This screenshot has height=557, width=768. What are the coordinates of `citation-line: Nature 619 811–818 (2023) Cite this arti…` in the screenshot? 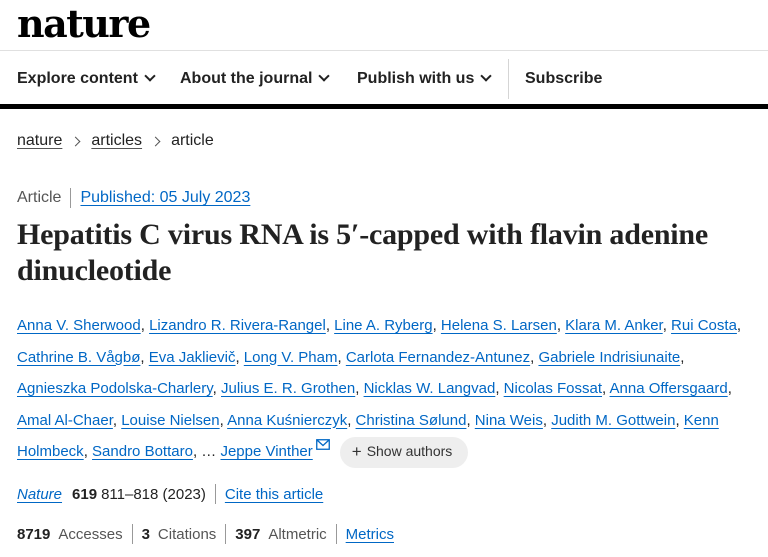 It's located at (170, 494).